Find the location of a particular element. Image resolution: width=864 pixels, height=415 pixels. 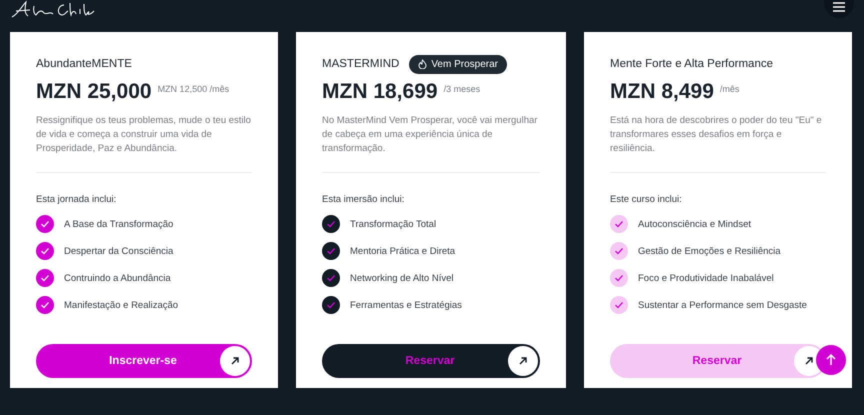

plan-price: MZN 18,699 is located at coordinates (380, 92).